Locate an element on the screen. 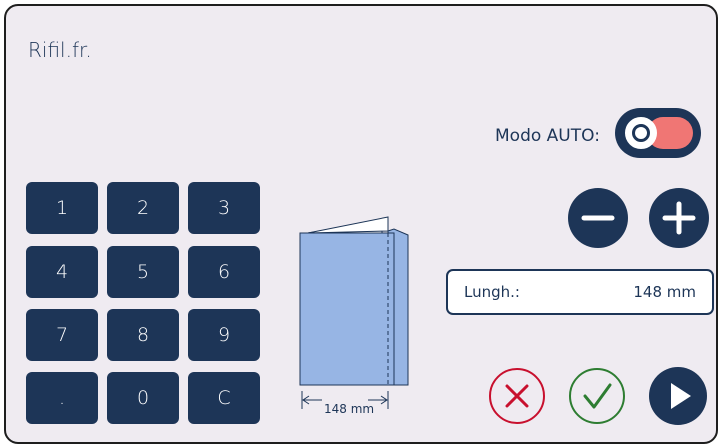 Image resolution: width=722 pixels, height=444 pixels. auto-mode-label: Modo AUTO: is located at coordinates (547, 136).